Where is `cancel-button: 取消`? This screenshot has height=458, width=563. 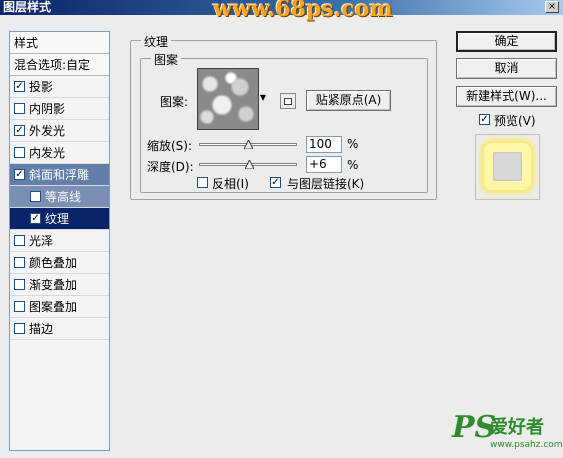 cancel-button: 取消 is located at coordinates (506, 68).